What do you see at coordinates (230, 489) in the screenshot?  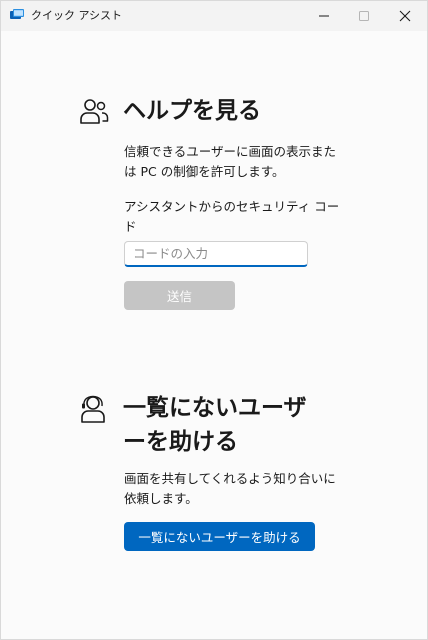 I see `help-someone-description: 画面を共有してくれるよう知り合いに 依頼します。` at bounding box center [230, 489].